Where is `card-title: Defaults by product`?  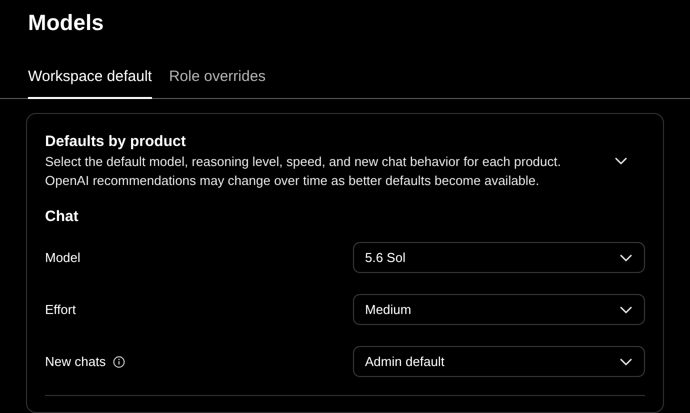
card-title: Defaults by product is located at coordinates (116, 142).